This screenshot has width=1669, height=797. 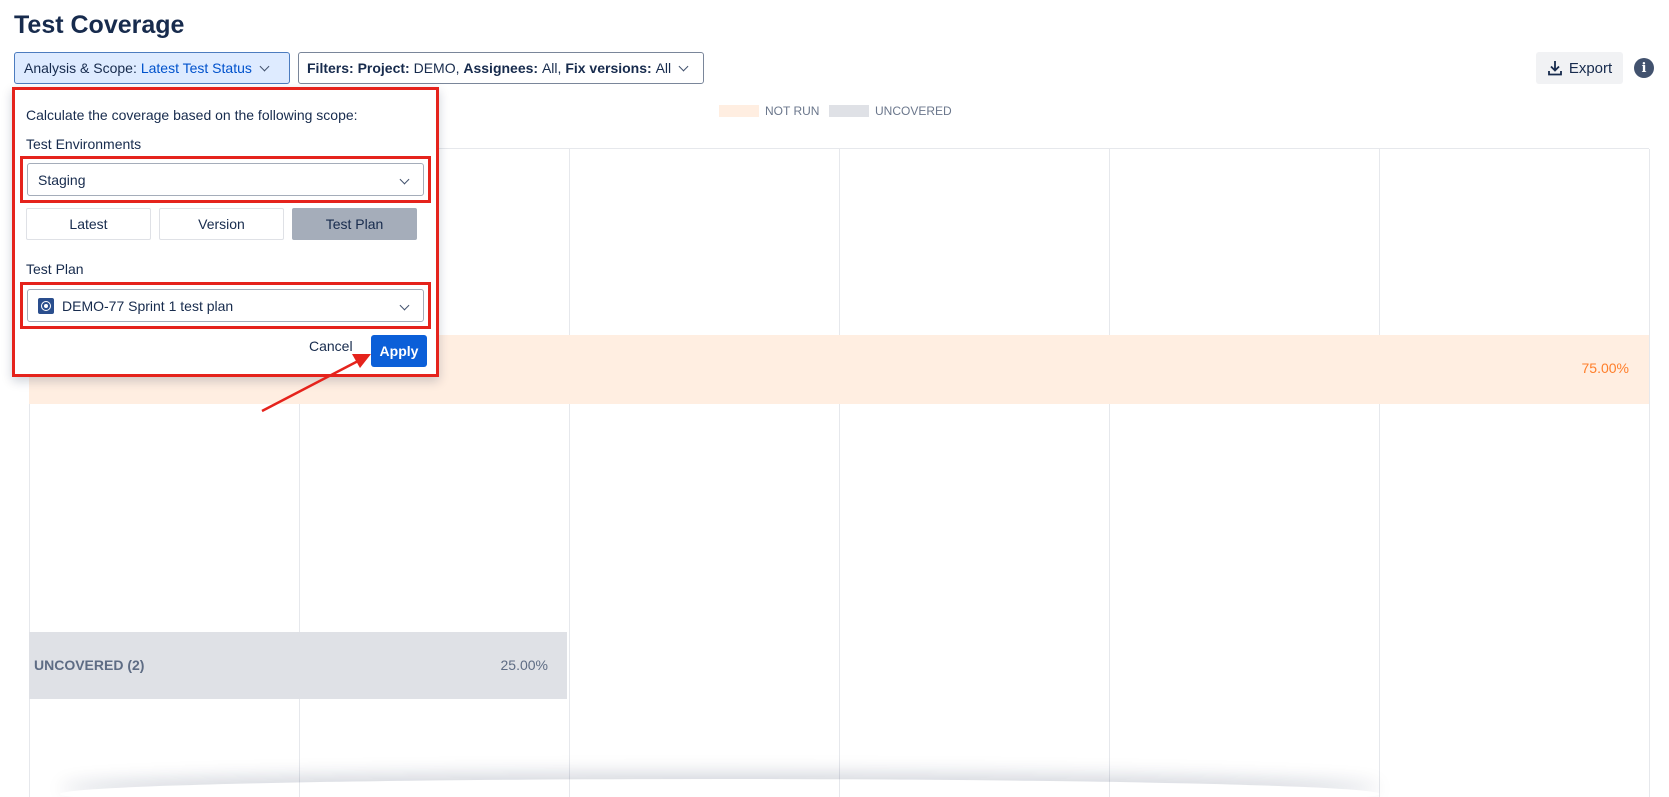 What do you see at coordinates (792, 111) in the screenshot?
I see `legend-label: NOT RUN` at bounding box center [792, 111].